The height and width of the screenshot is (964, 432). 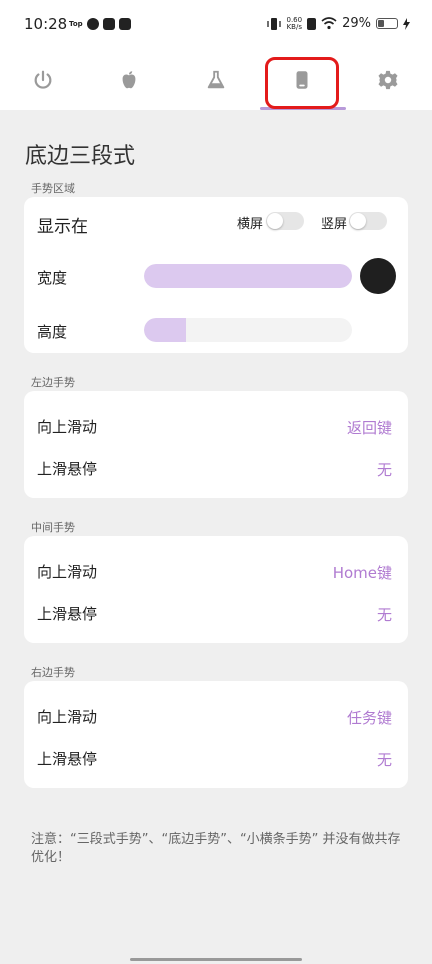 What do you see at coordinates (250, 224) in the screenshot?
I see `landscape-label: 横屏` at bounding box center [250, 224].